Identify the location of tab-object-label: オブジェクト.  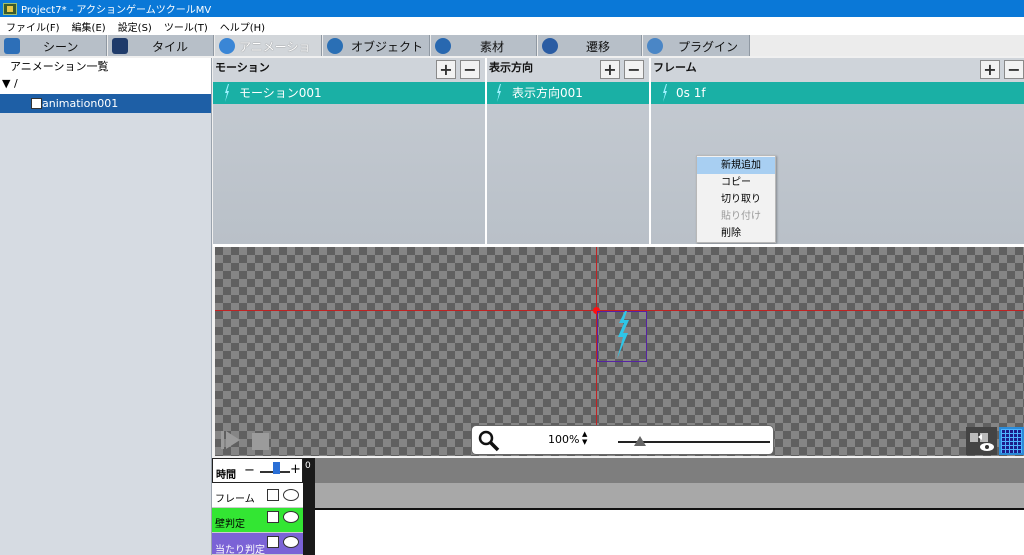
(387, 47).